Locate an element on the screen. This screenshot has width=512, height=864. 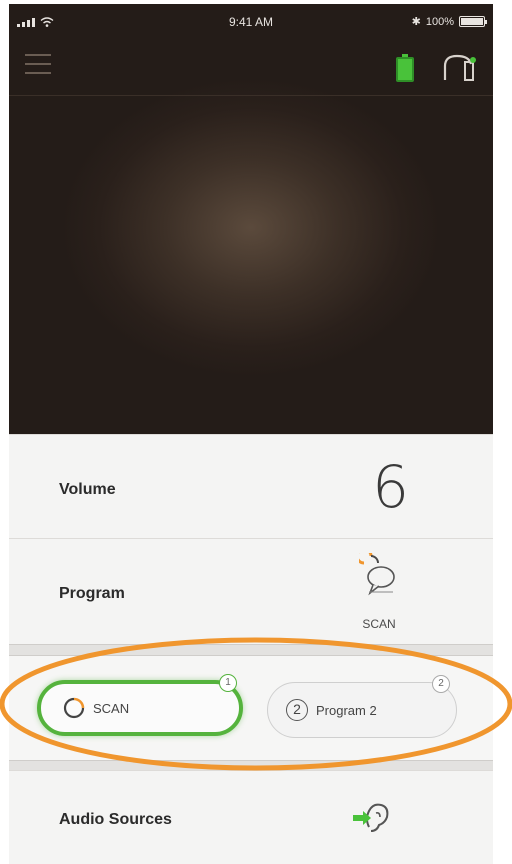
program-selector: SCAN 1 2 Program 2 2 is located at coordinates (251, 708).